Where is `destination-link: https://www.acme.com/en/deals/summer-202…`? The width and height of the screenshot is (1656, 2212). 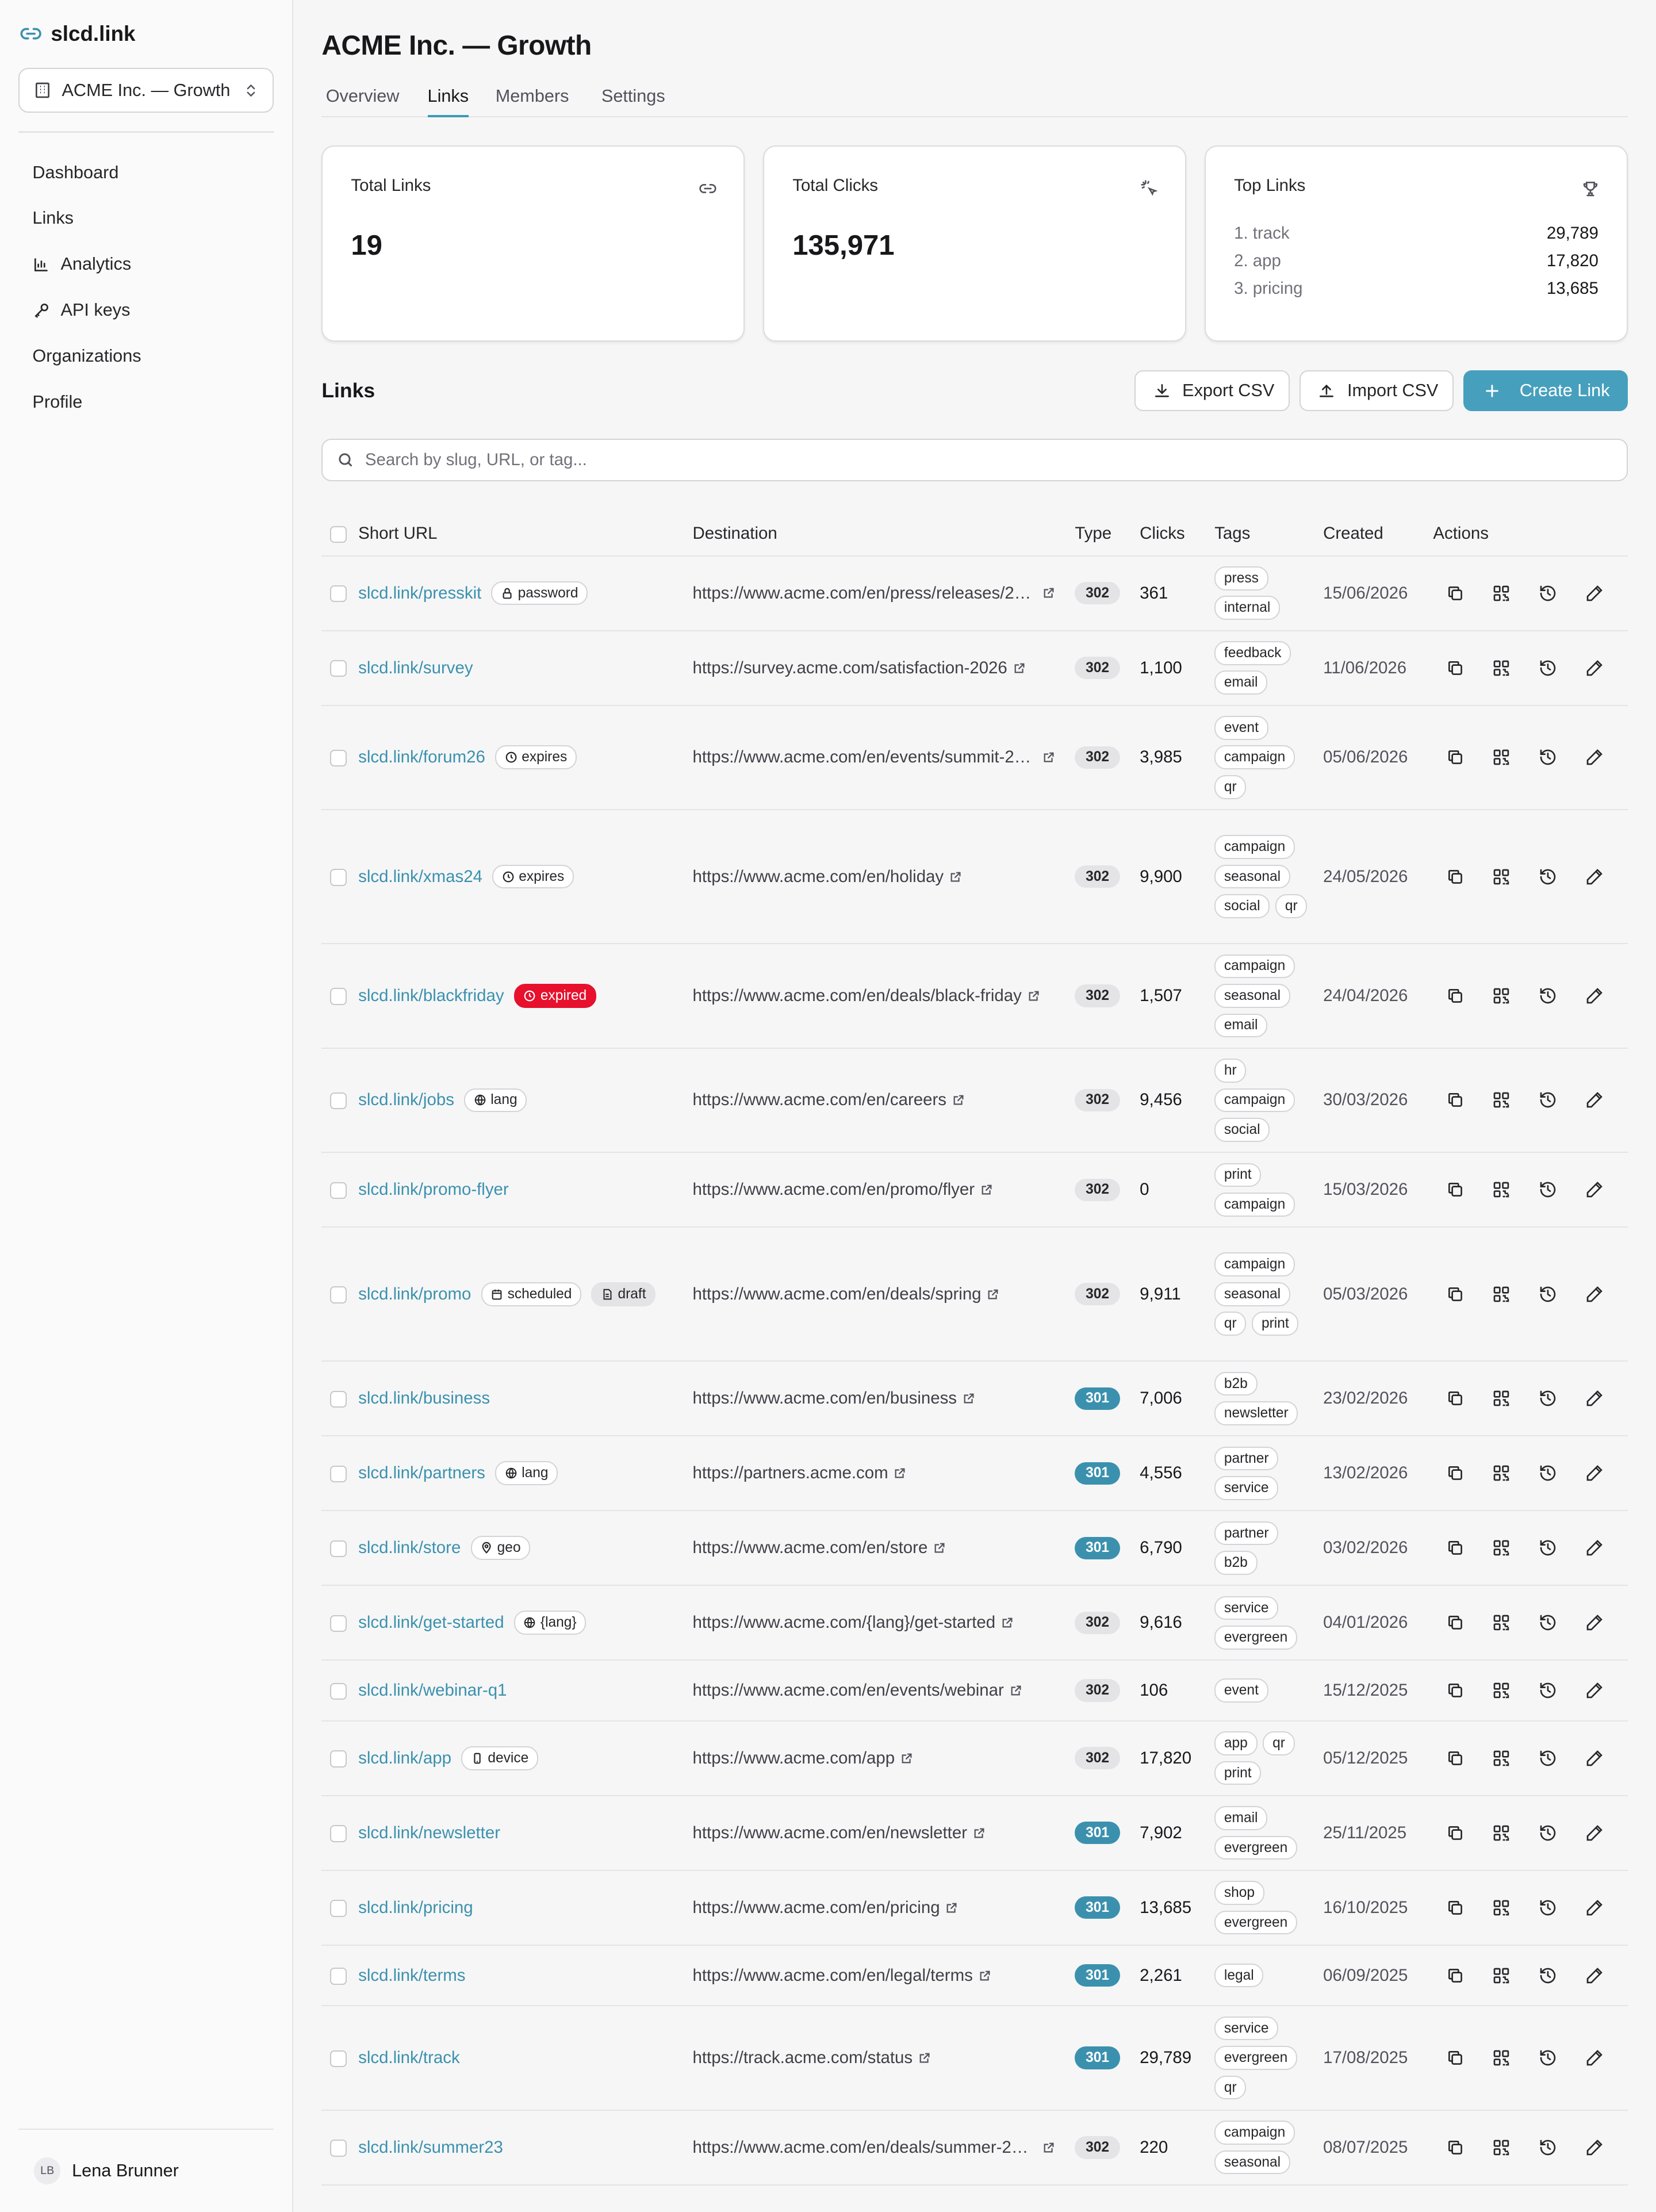
destination-link: https://www.acme.com/en/deals/summer-202… is located at coordinates (884, 2147).